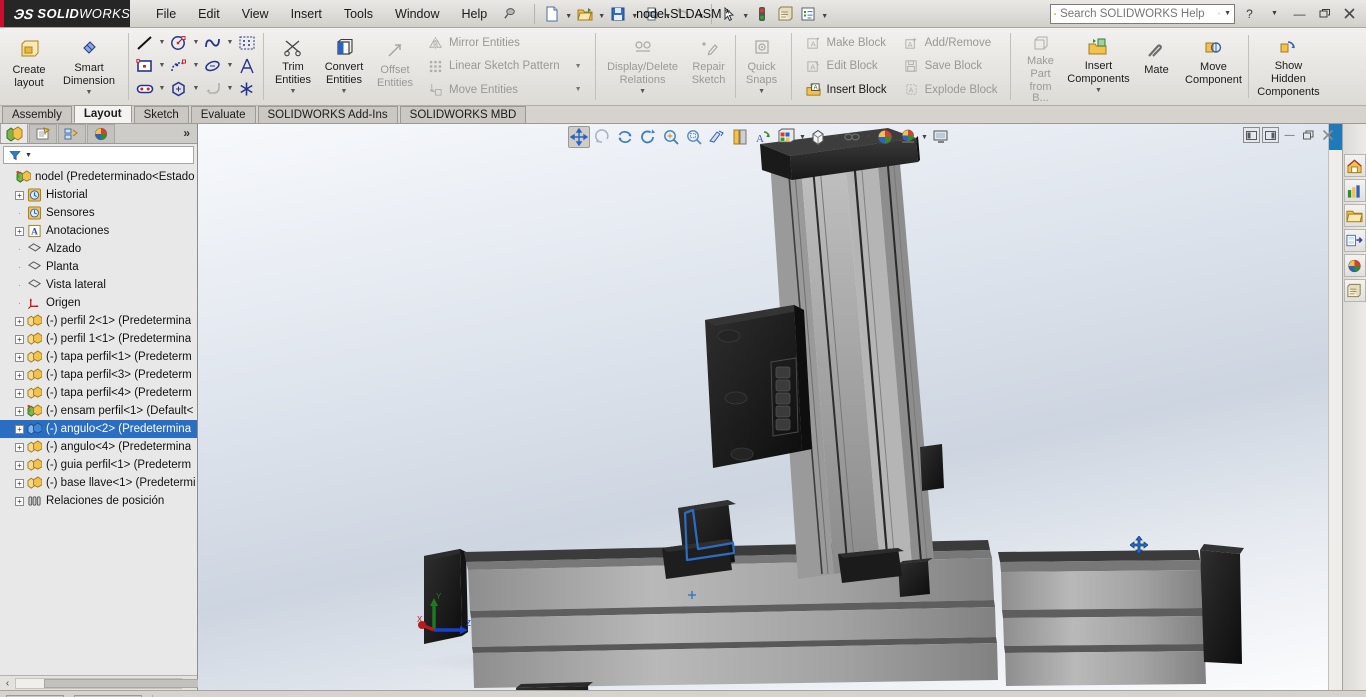 This screenshot has width=1366, height=697. I want to click on mirror-entities-row: Mirror Entities, so click(504, 43).